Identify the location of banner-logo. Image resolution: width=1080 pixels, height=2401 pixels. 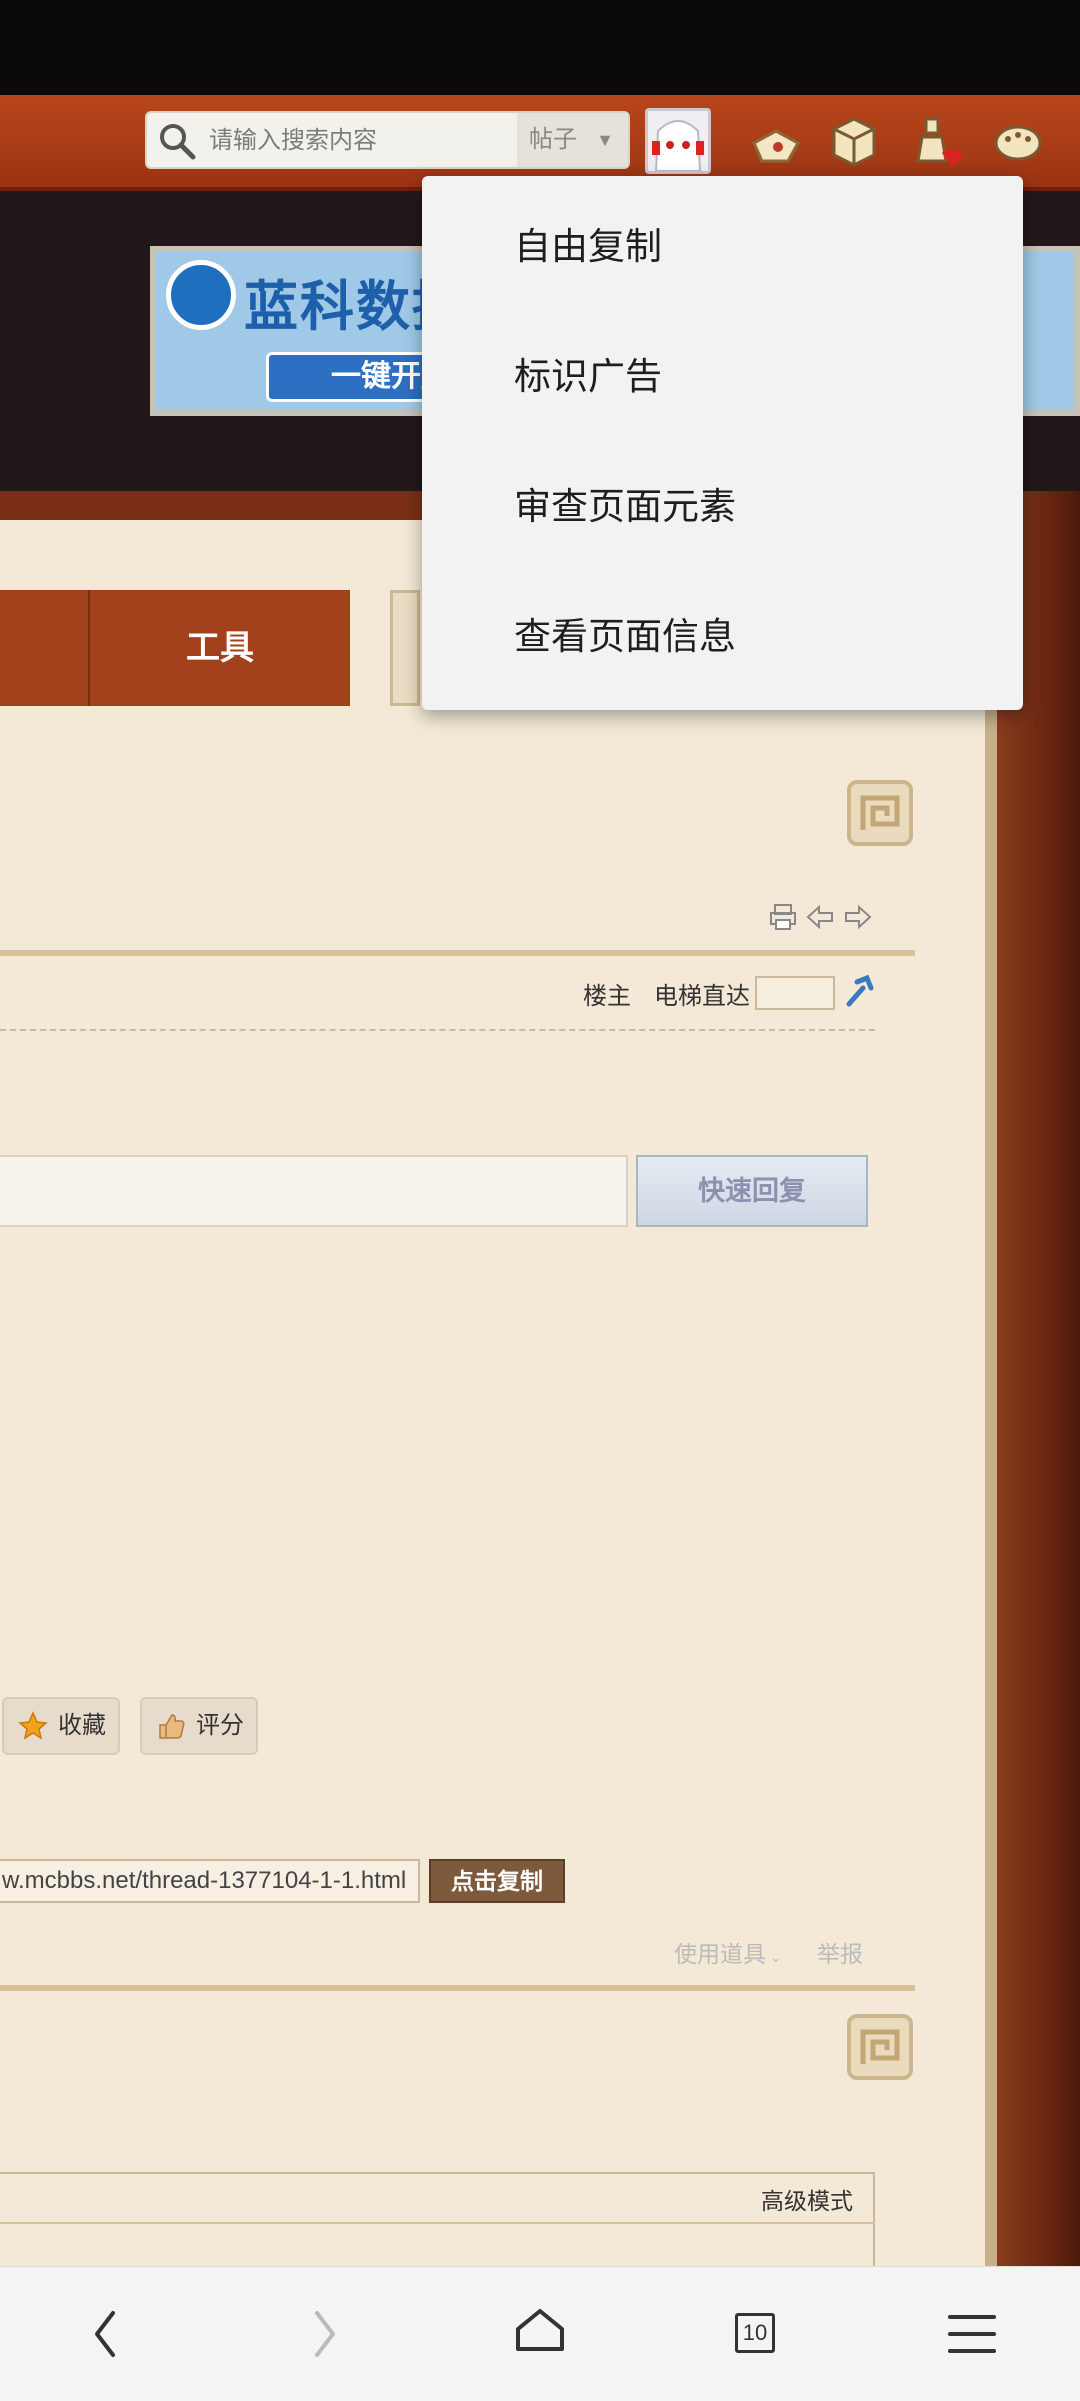
(201, 295).